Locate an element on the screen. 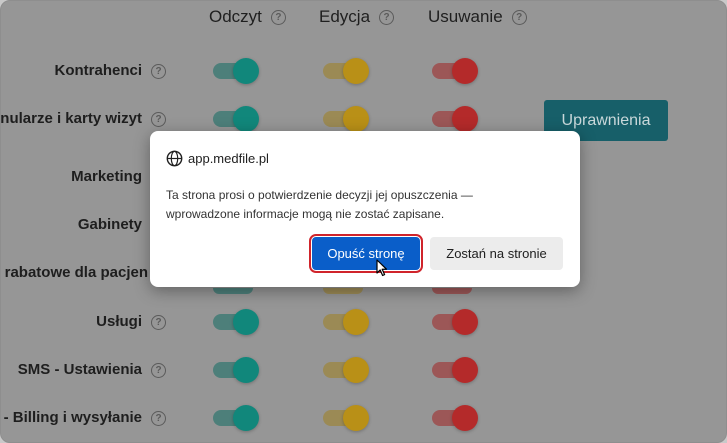 The image size is (727, 443). stay-on-page-button: Zostań na stronie is located at coordinates (496, 253).